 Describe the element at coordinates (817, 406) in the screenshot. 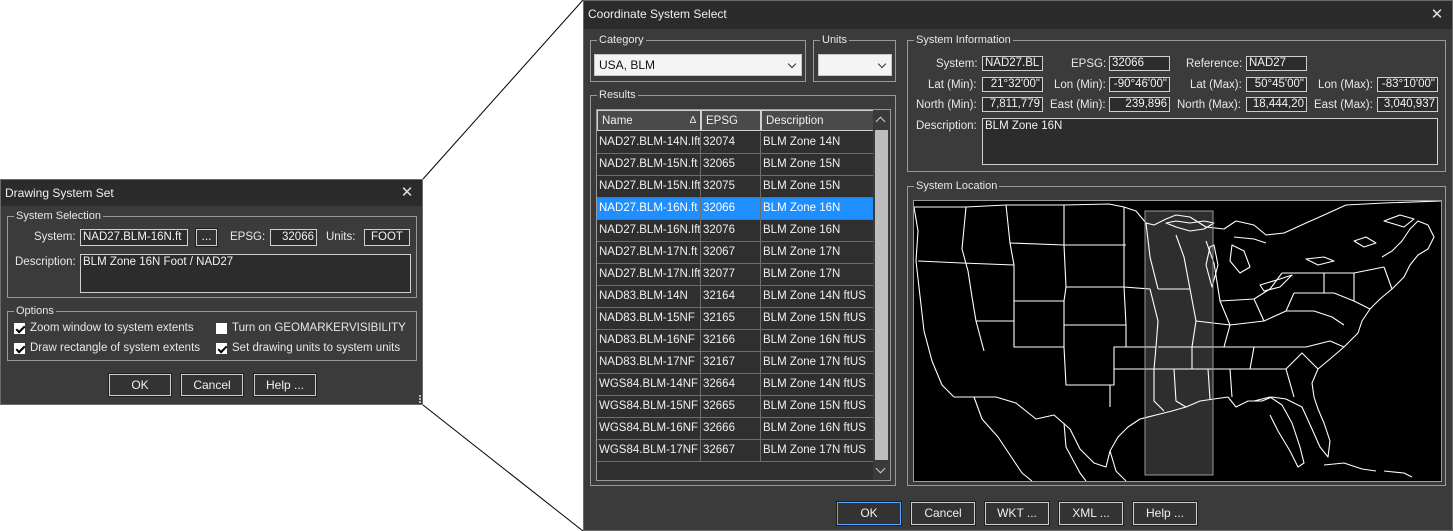

I see `table-cell-description: BLM Zone 15N ftUS` at that location.